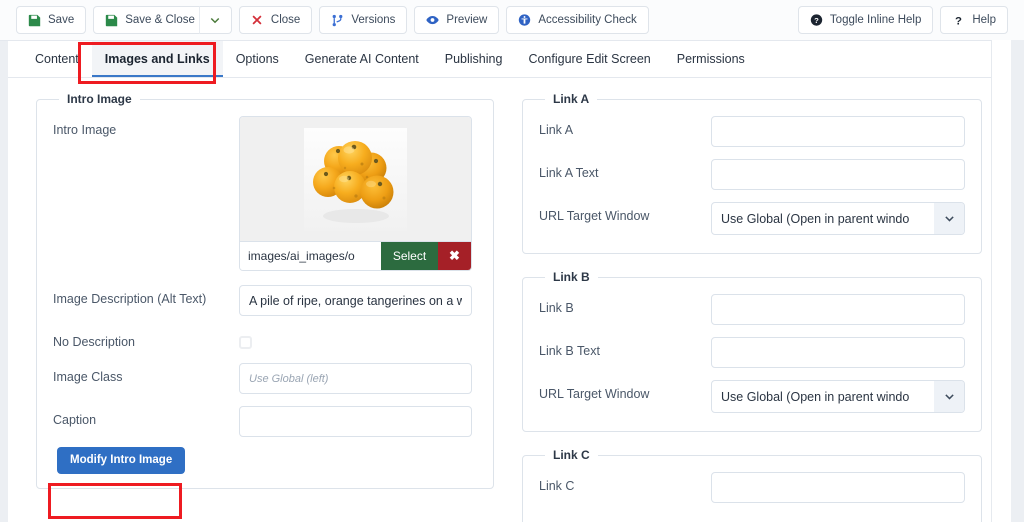  I want to click on tab-label: Images and Links, so click(157, 59).